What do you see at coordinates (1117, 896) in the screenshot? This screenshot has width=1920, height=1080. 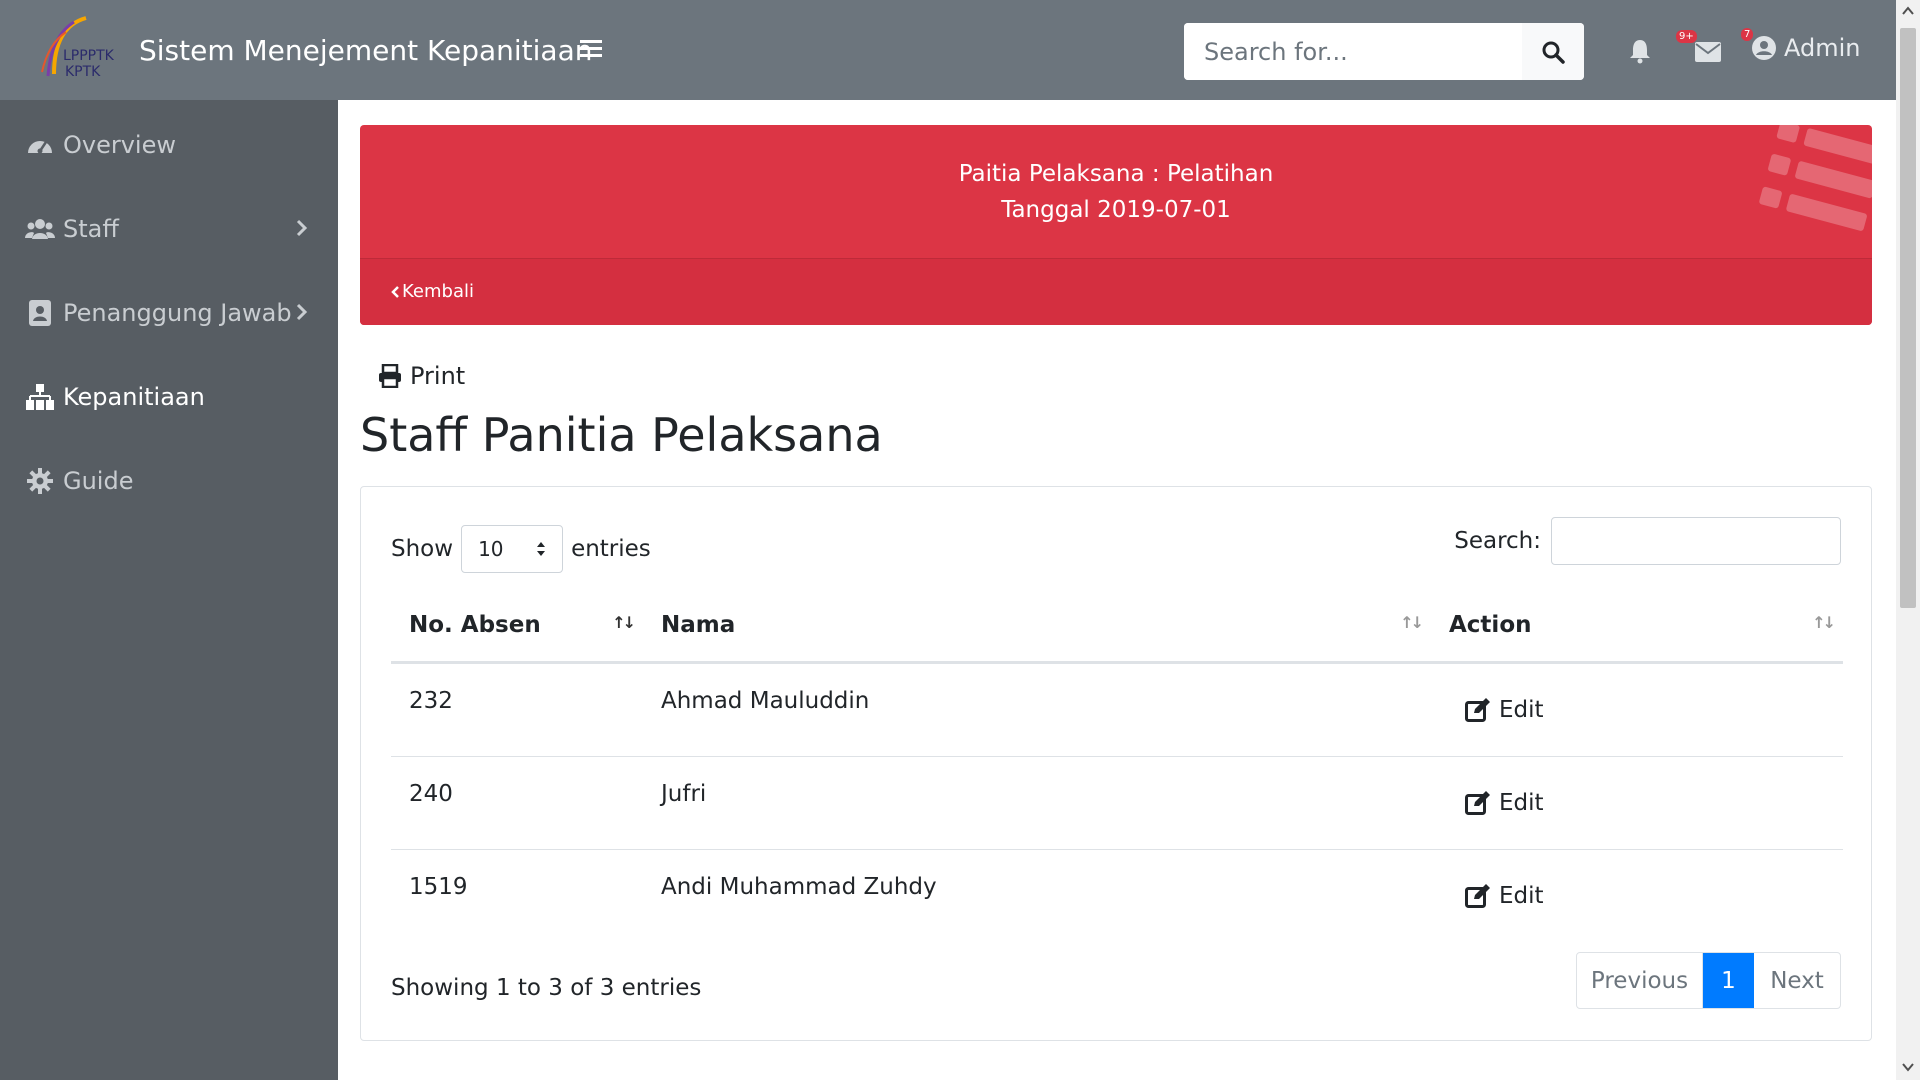 I see `table-row: 1519 Andi Muhammad Zuhdy Edit` at bounding box center [1117, 896].